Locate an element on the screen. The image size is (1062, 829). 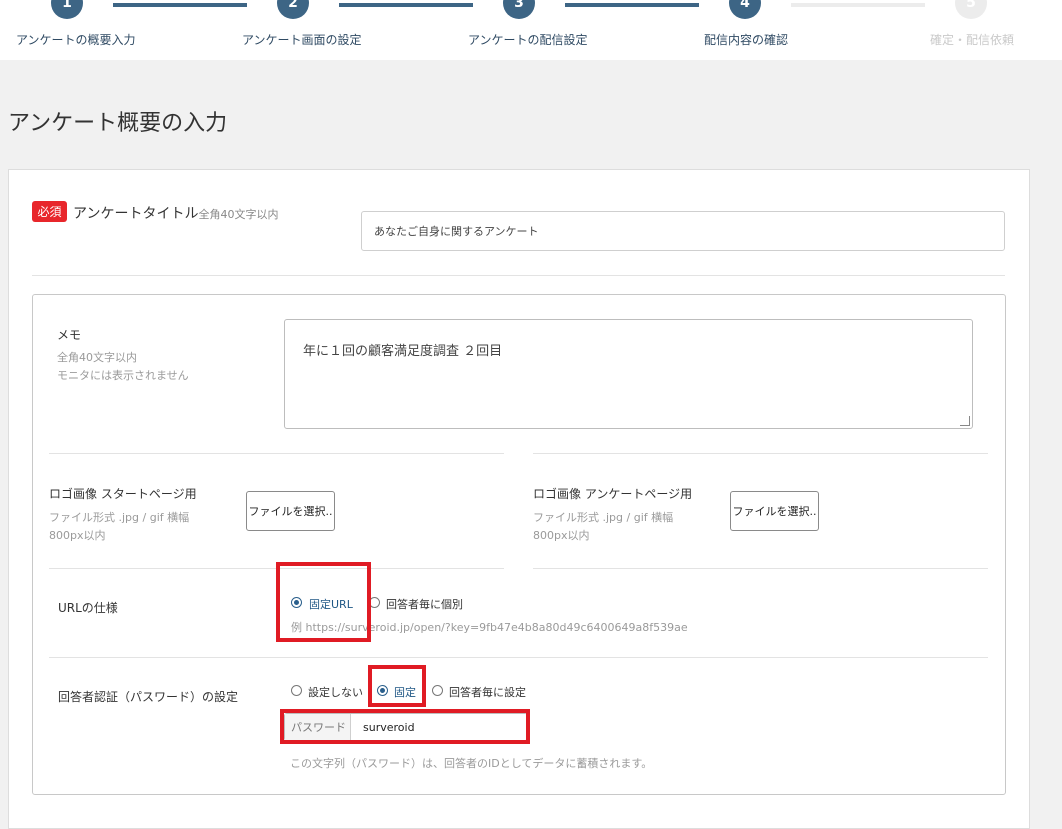
password-input: surveroid is located at coordinates (439, 727).